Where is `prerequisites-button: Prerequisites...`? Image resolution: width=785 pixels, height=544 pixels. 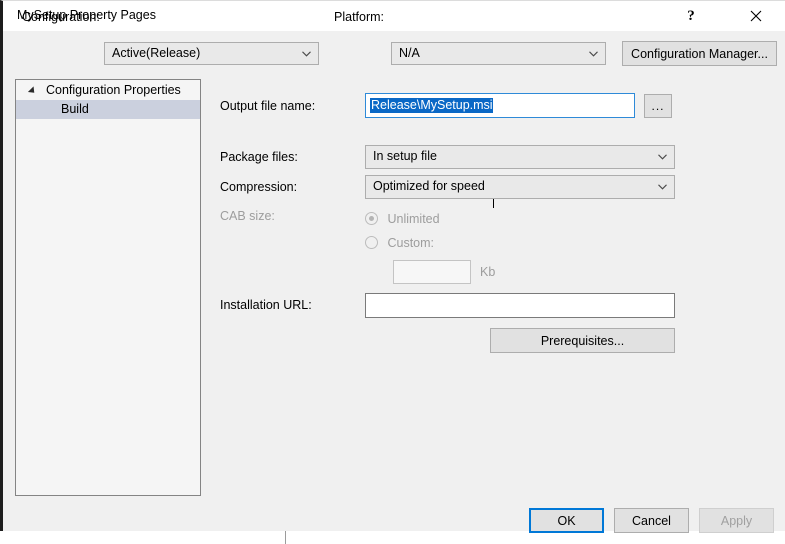 prerequisites-button: Prerequisites... is located at coordinates (582, 340).